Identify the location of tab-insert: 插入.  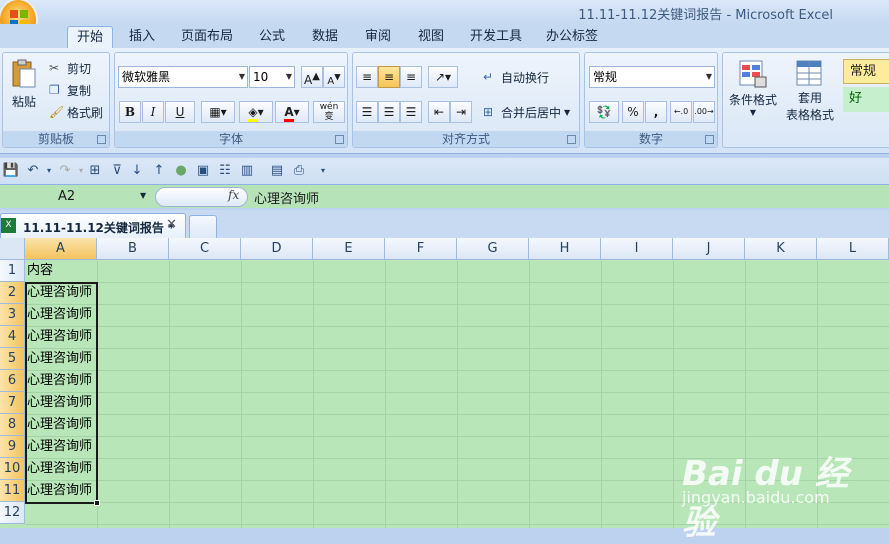
(142, 37).